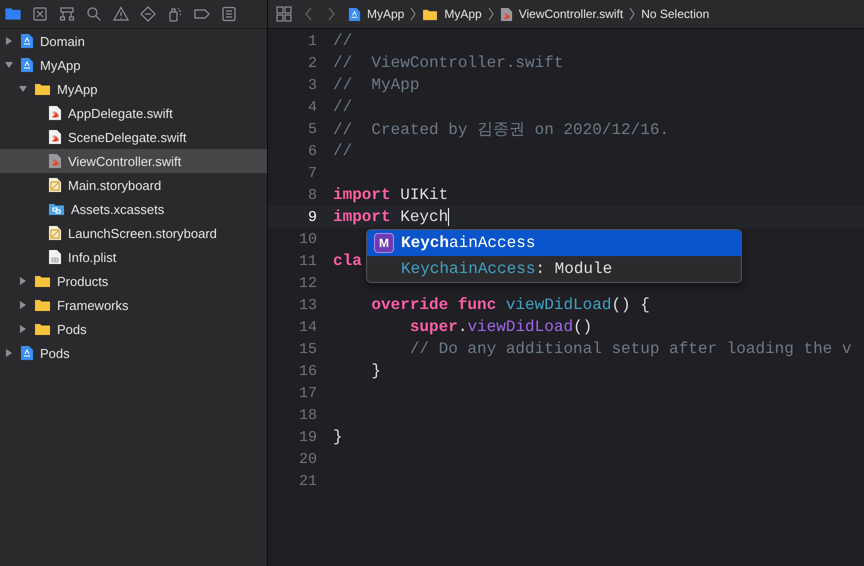 The image size is (864, 566). What do you see at coordinates (554, 243) in the screenshot?
I see `completion-item: M KeychainAccess` at bounding box center [554, 243].